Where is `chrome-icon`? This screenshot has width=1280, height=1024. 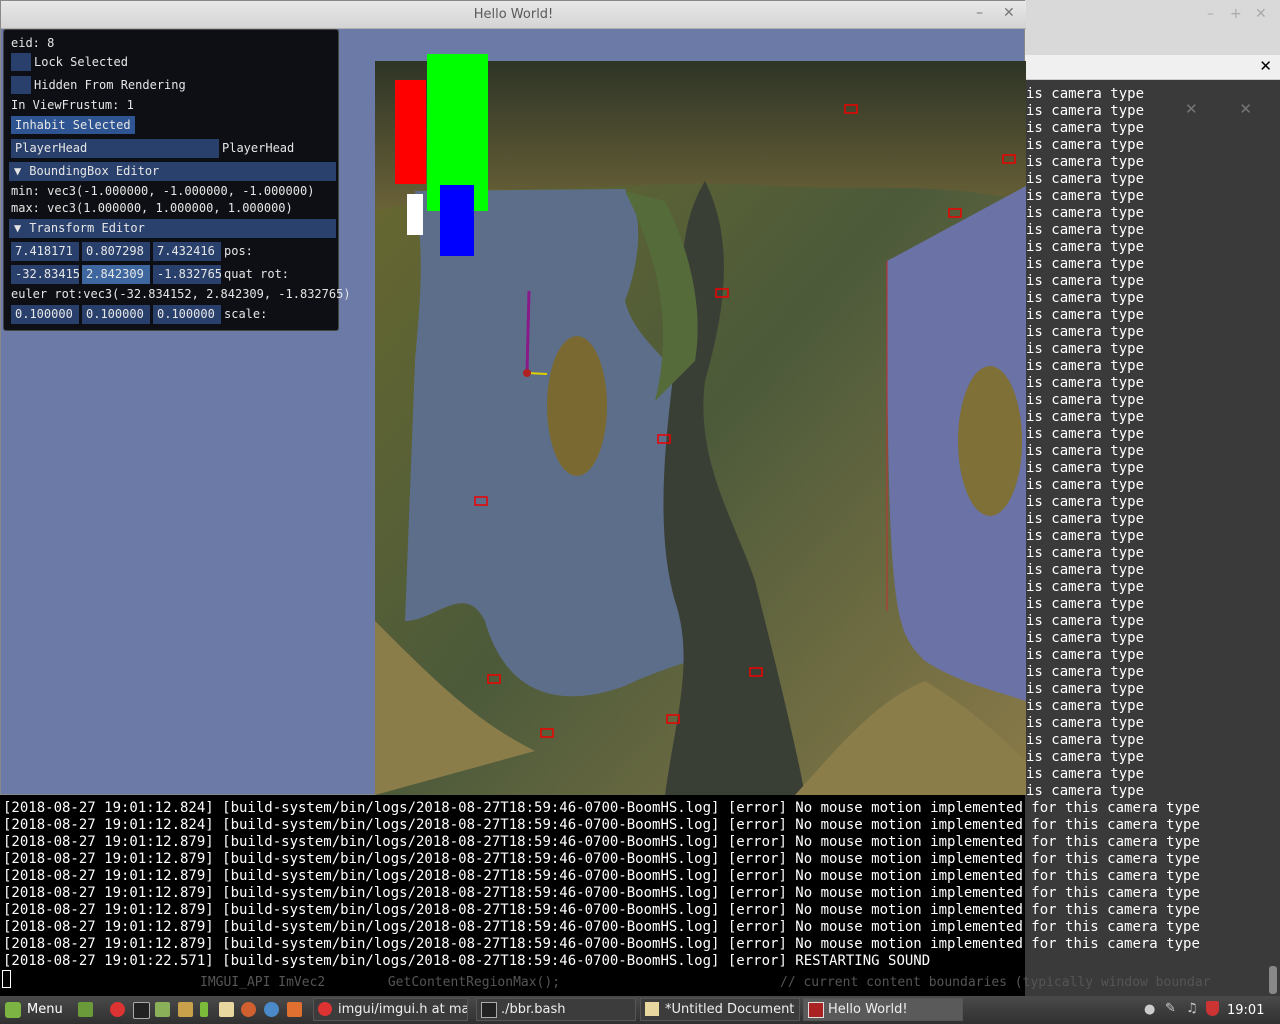
chrome-icon is located at coordinates (117, 1009).